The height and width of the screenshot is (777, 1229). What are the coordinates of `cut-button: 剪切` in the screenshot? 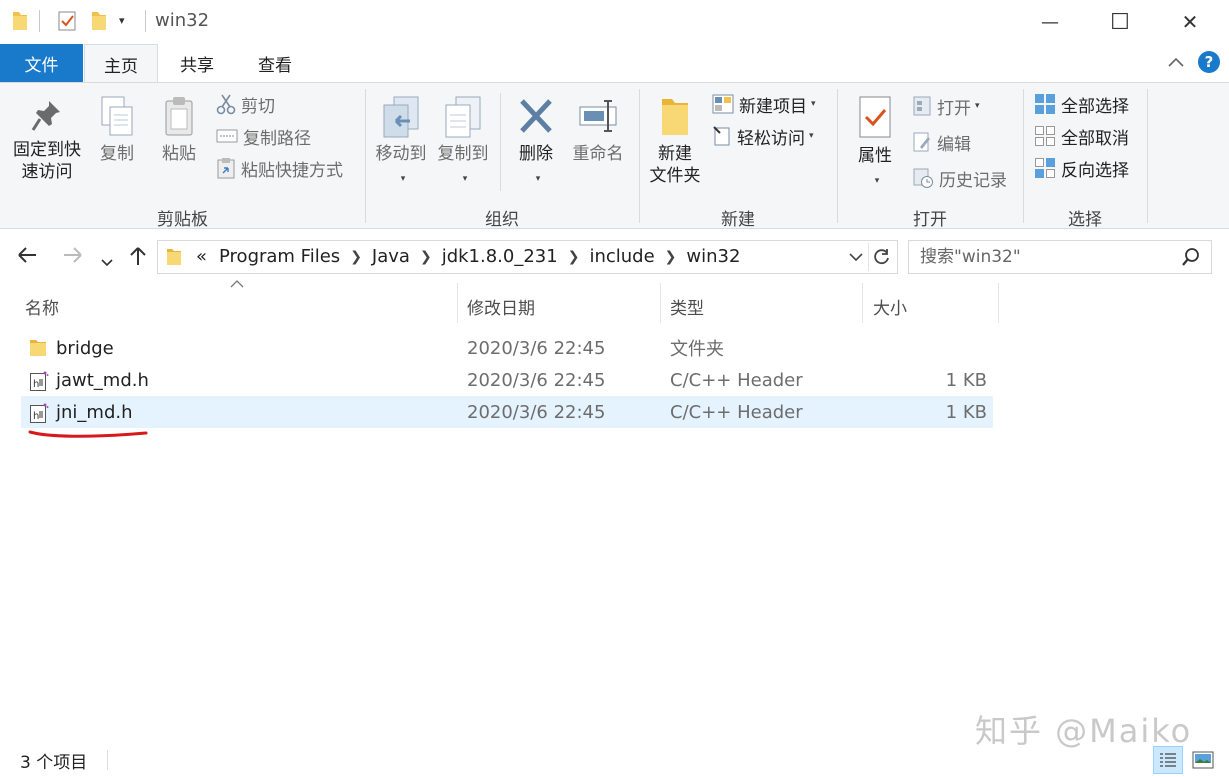 It's located at (245, 104).